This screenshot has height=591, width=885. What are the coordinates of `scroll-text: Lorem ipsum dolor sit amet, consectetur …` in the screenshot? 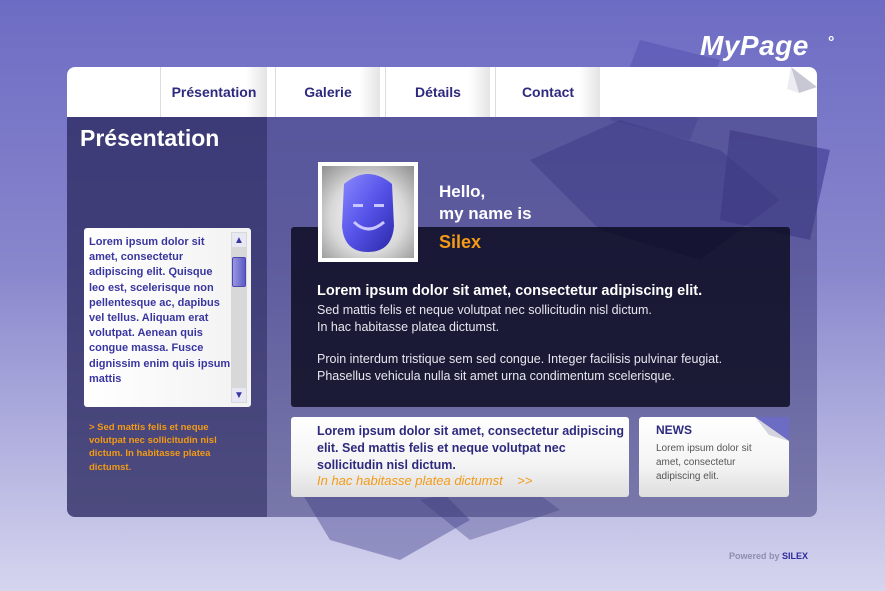 It's located at (160, 310).